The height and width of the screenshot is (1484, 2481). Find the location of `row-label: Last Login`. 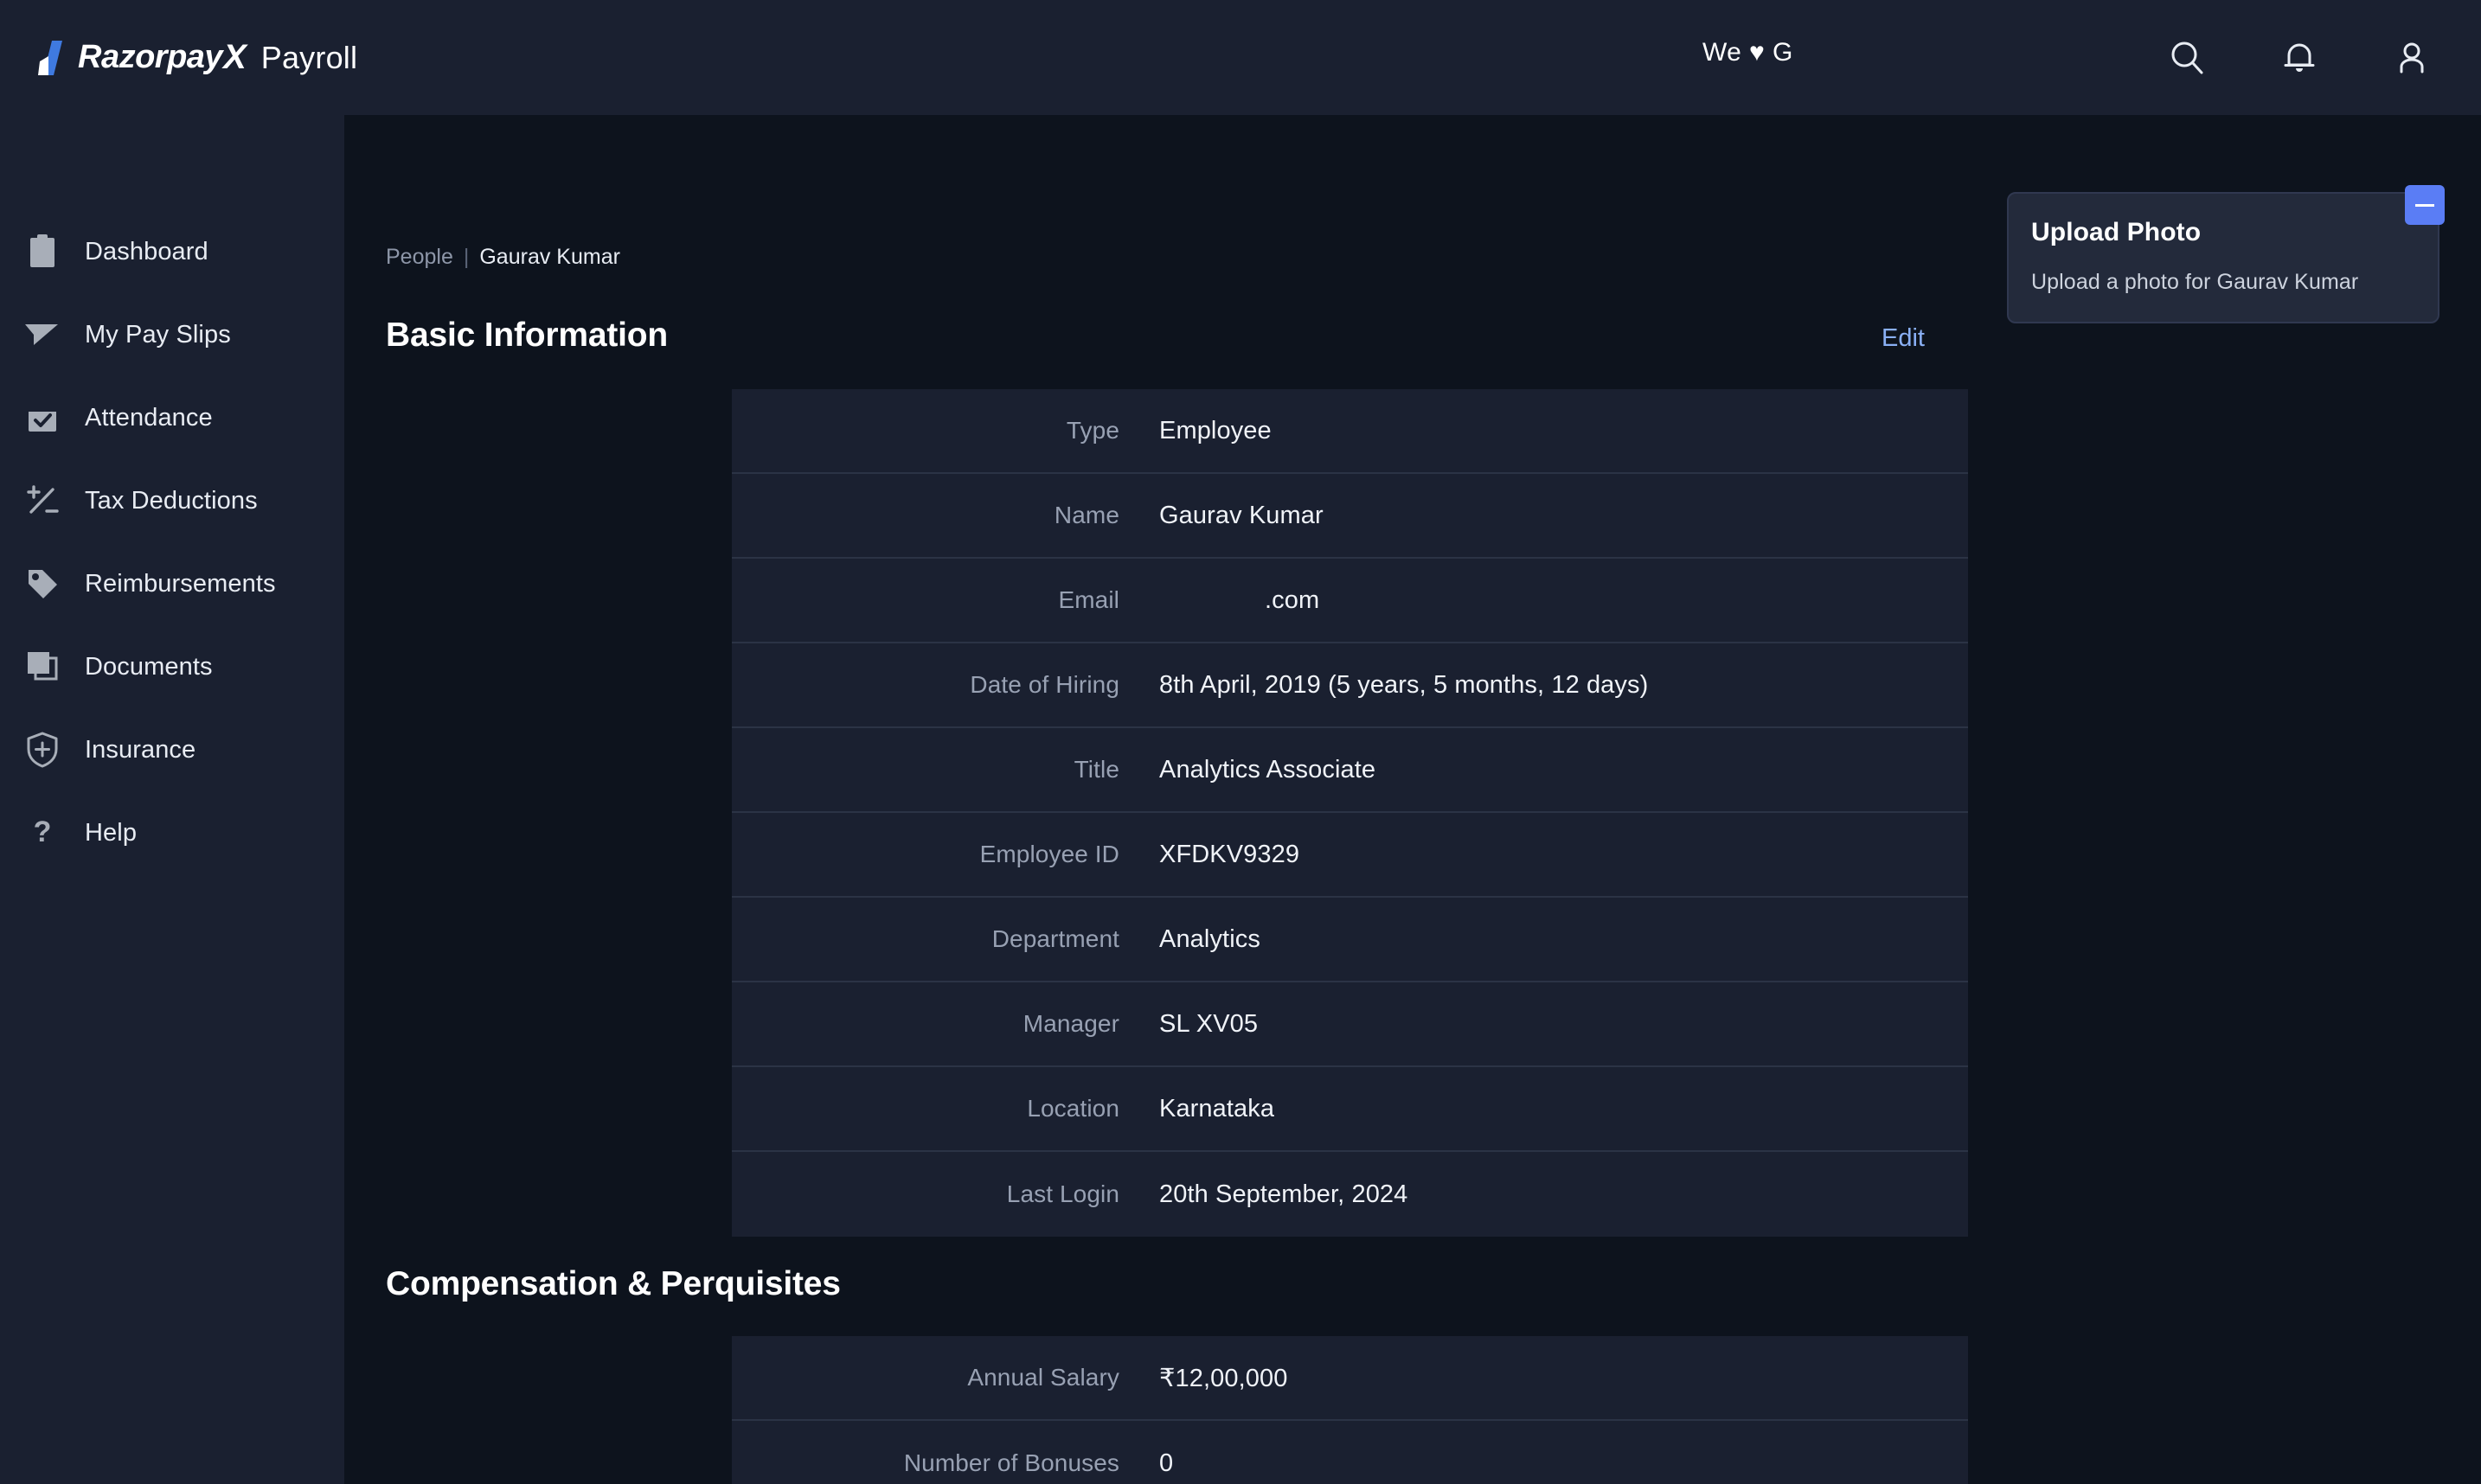

row-label: Last Login is located at coordinates (1062, 1193).